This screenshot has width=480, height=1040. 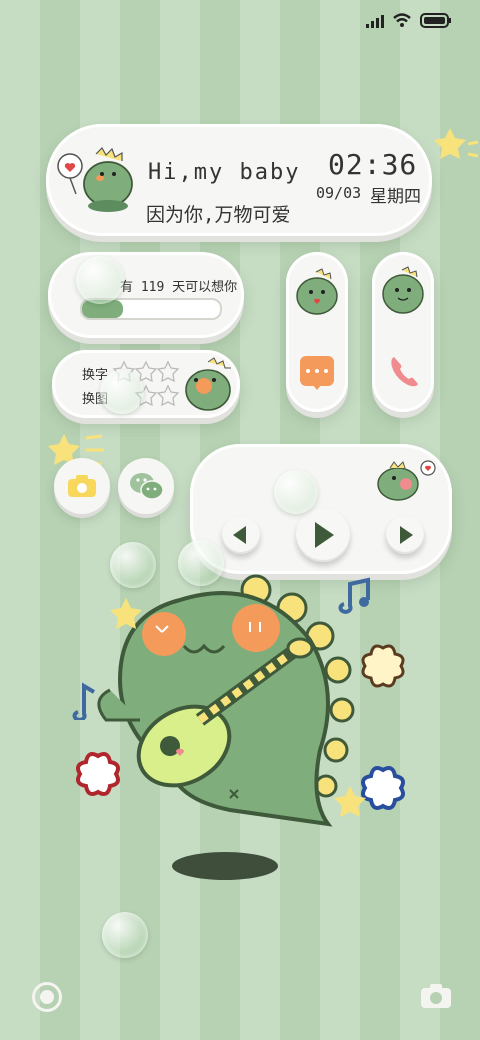 What do you see at coordinates (208, 384) in the screenshot?
I see `dino-eating-icon` at bounding box center [208, 384].